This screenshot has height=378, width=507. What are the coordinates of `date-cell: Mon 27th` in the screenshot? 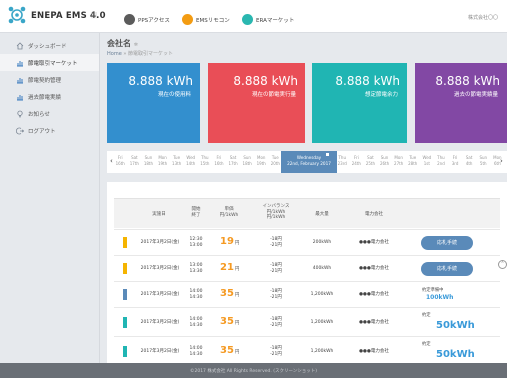 It's located at (398, 160).